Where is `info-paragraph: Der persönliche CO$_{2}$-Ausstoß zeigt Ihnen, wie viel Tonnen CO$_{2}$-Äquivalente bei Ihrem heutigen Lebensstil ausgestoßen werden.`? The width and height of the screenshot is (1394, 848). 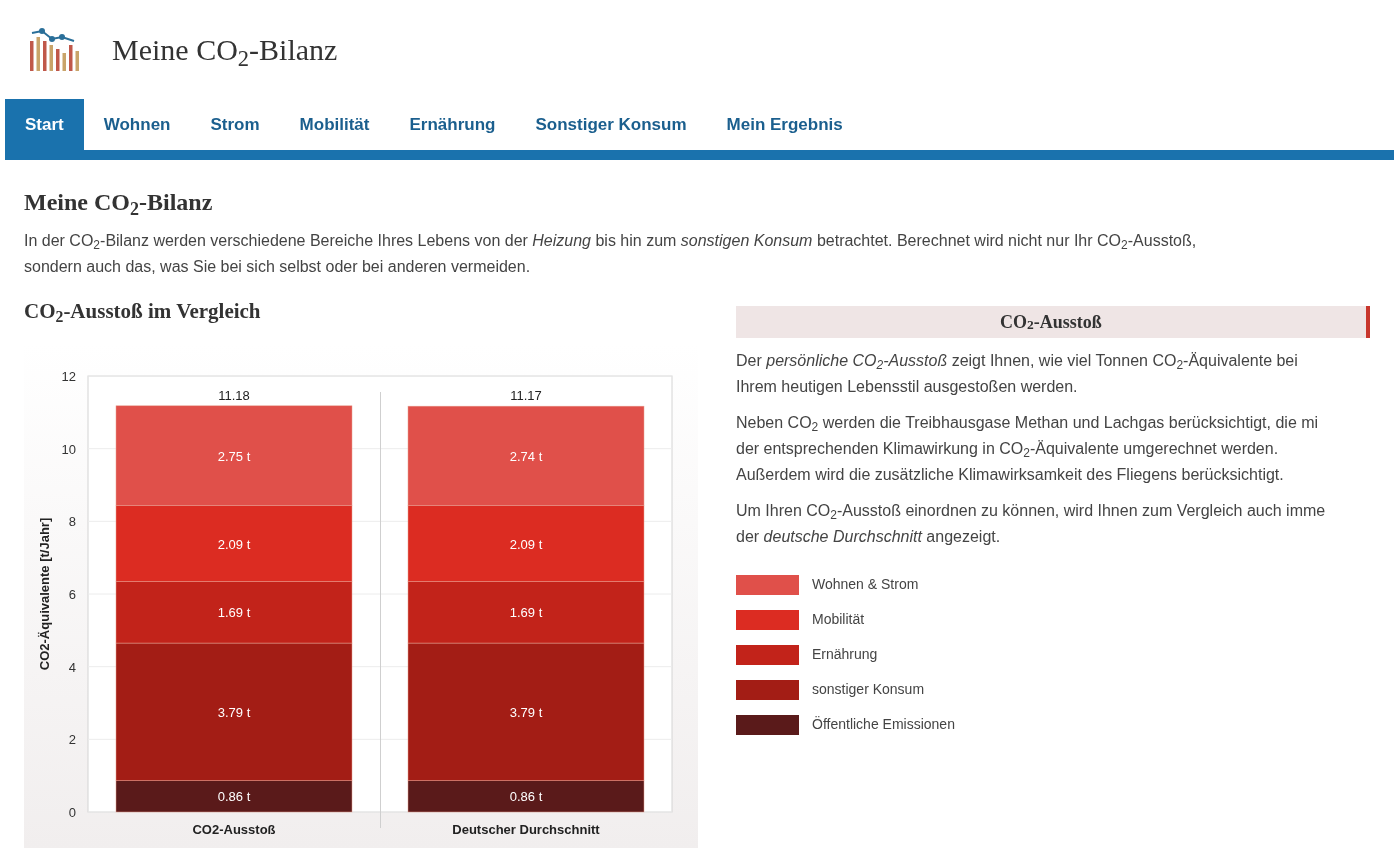 info-paragraph: Der persönliche CO$_{2}$-Ausstoß zeigt Ihnen, wie viel Tonnen CO$_{2}$-Äquivalente bei Ihrem heutigen Lebensstil ausgestoßen werden. is located at coordinates (1017, 374).